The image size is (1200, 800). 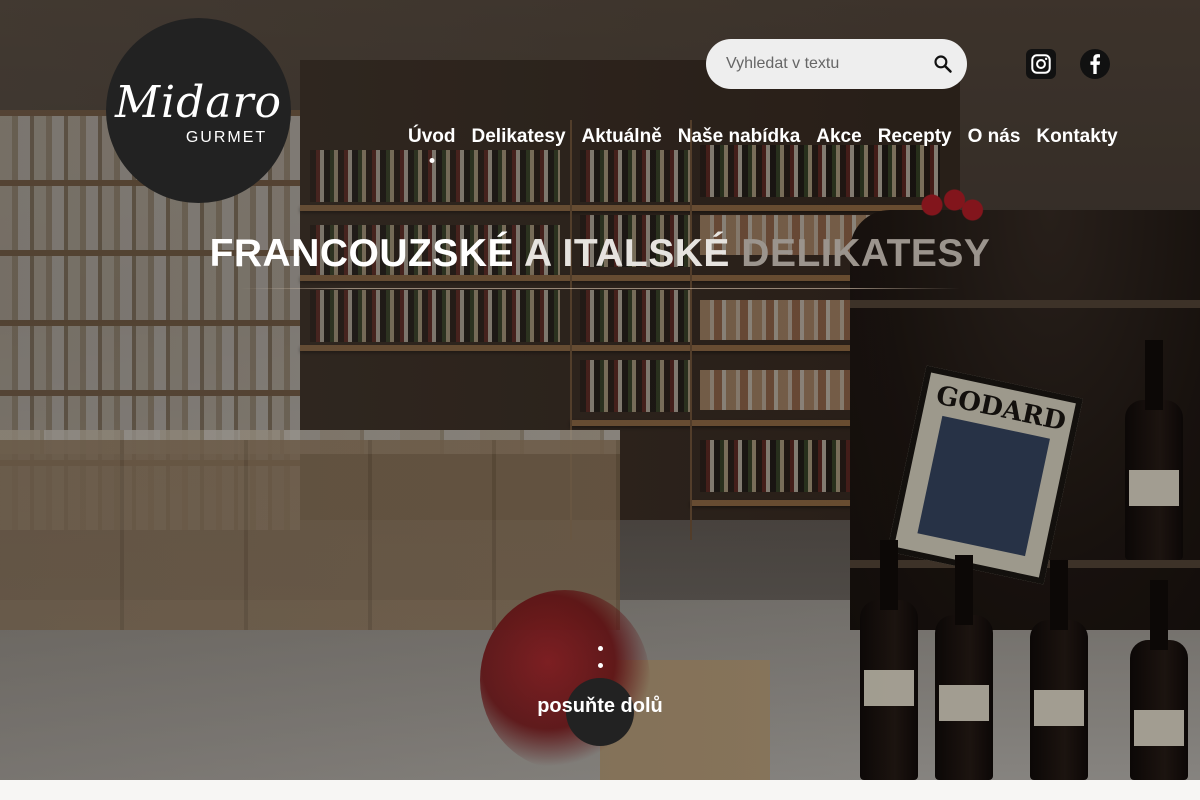 I want to click on page-bottom-strip, so click(x=600, y=790).